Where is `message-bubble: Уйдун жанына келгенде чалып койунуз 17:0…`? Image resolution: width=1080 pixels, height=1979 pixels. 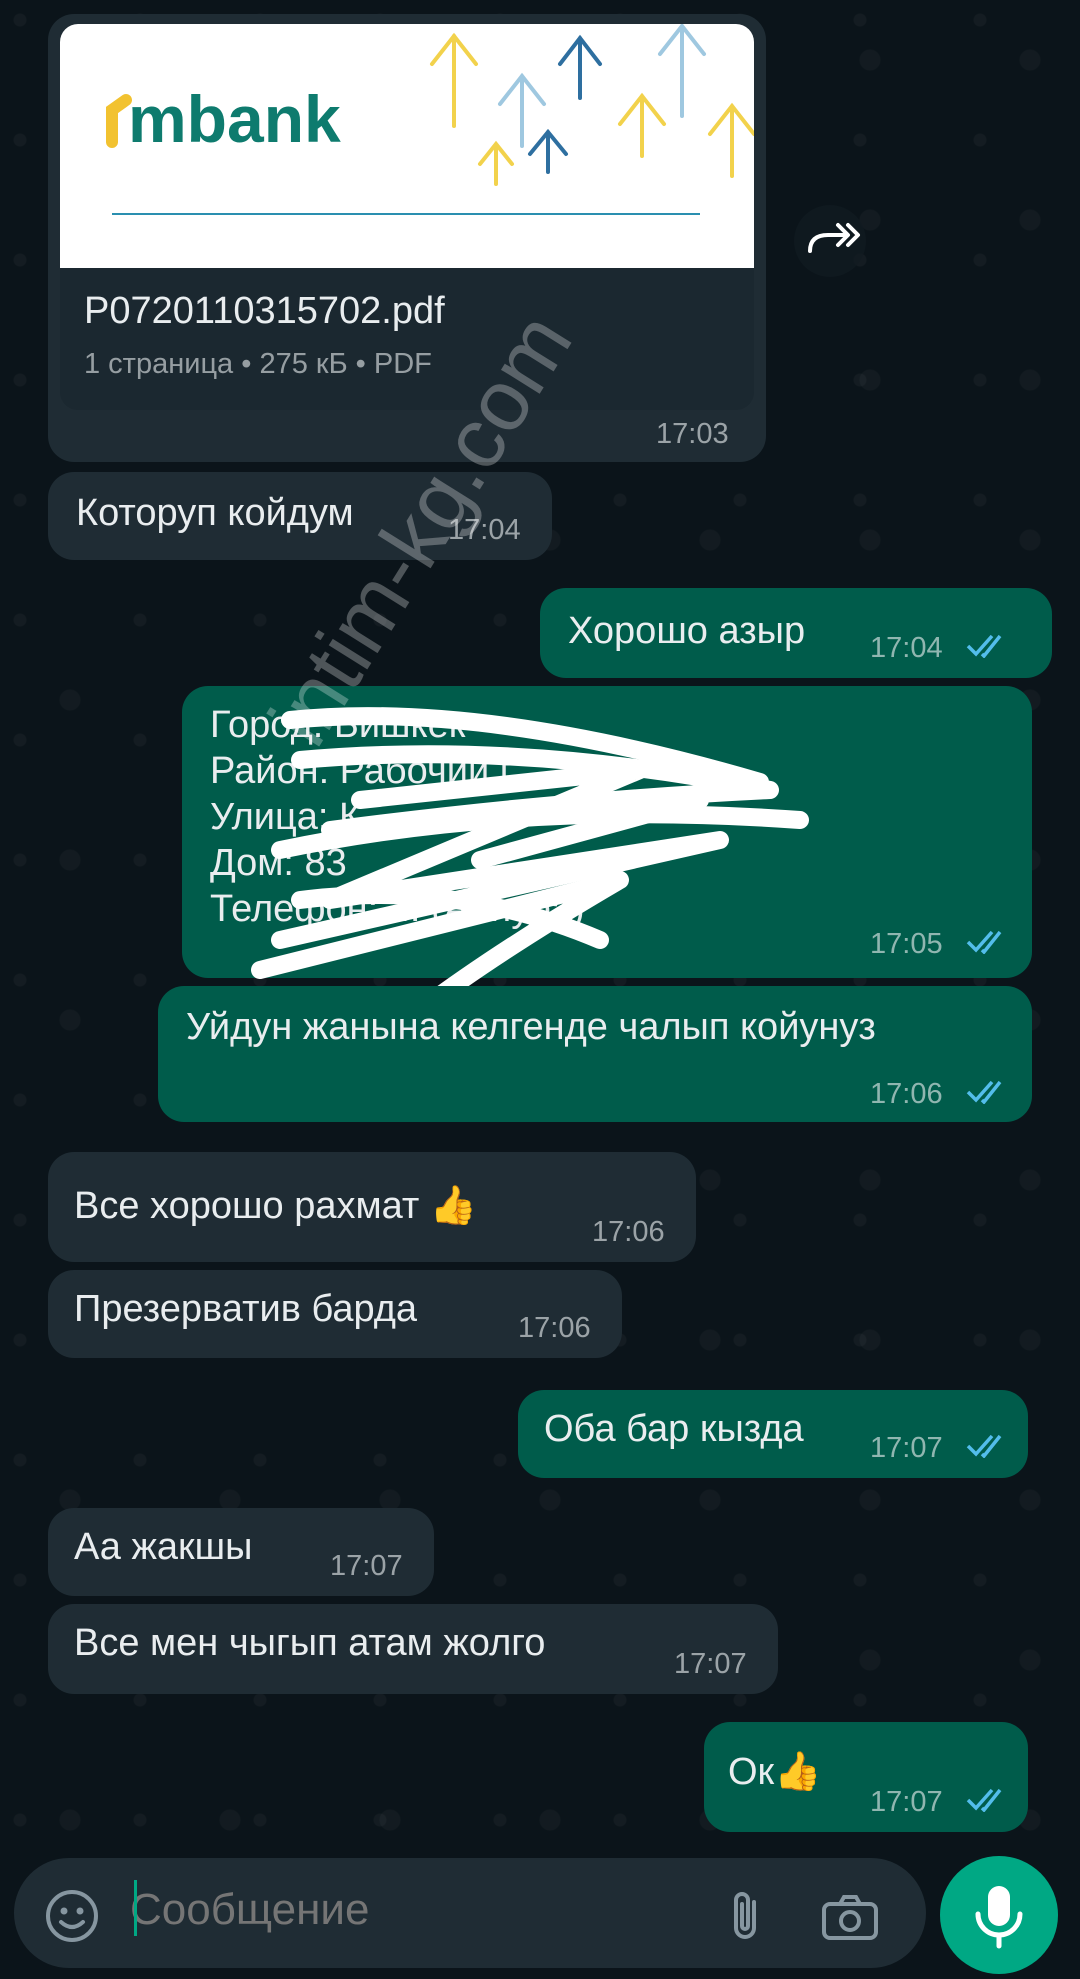 message-bubble: Уйдун жанына келгенде чалып койунуз 17:0… is located at coordinates (595, 1054).